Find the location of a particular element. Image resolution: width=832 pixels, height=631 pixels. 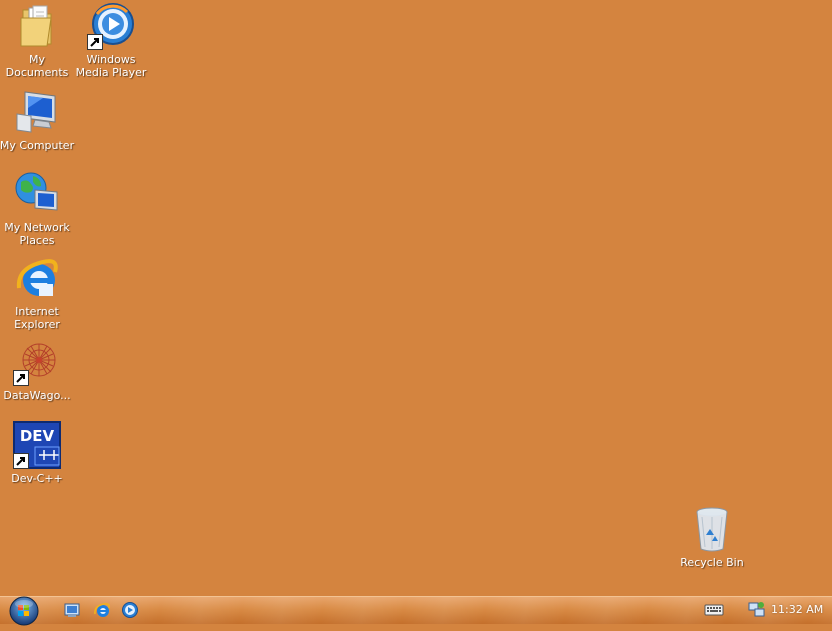

desktop-icon-windows-media-player: Windows Media Player is located at coordinates (111, 40).